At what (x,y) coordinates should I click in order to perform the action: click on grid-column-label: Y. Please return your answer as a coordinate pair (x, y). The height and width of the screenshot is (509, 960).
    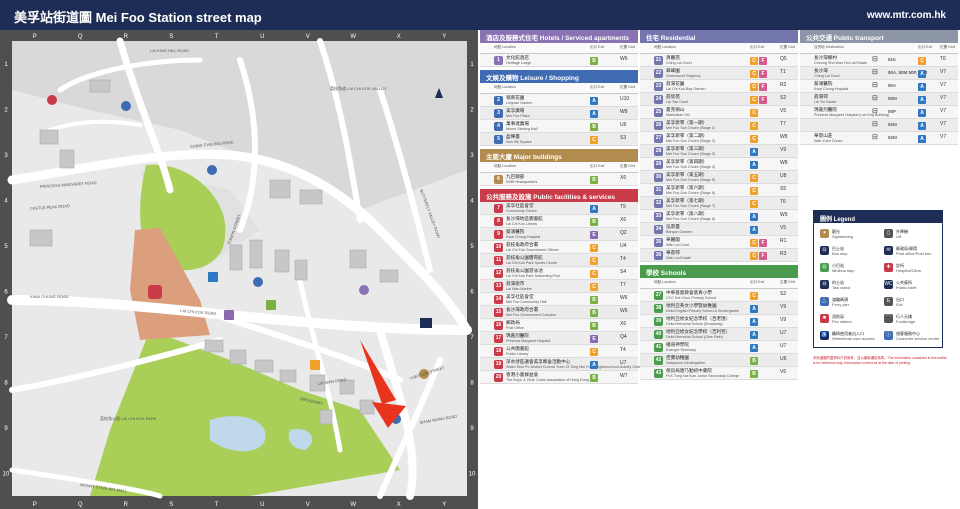
    Looking at the image, I should click on (444, 37).